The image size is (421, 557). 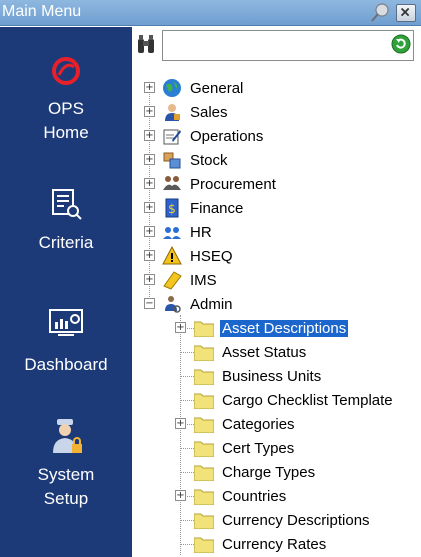 I want to click on title-bar: Main Menu, so click(x=210, y=13).